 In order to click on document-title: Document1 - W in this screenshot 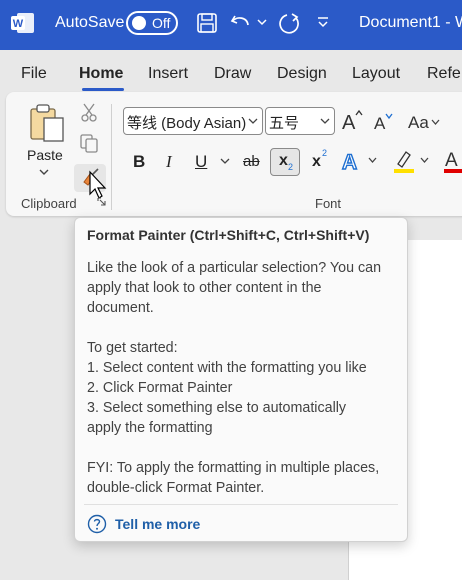, I will do `click(410, 22)`.